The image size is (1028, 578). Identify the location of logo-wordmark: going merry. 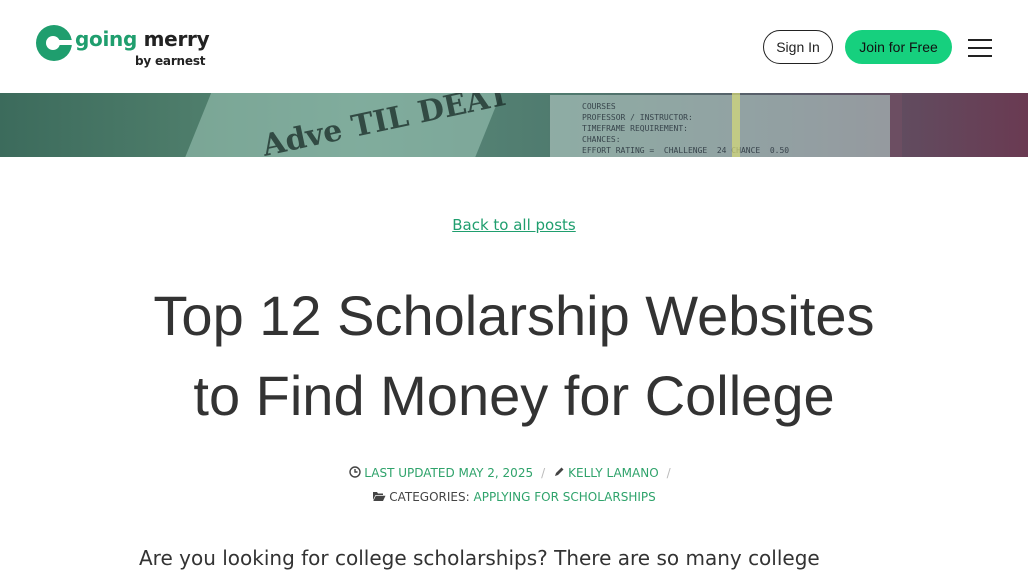
(142, 39).